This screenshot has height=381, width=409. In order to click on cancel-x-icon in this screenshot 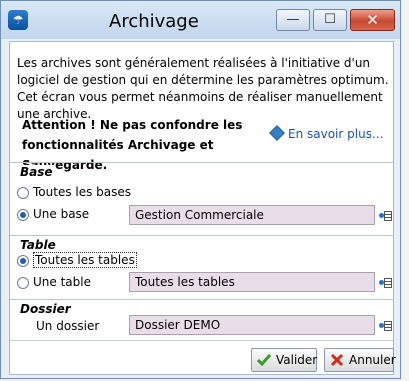, I will do `click(337, 360)`.